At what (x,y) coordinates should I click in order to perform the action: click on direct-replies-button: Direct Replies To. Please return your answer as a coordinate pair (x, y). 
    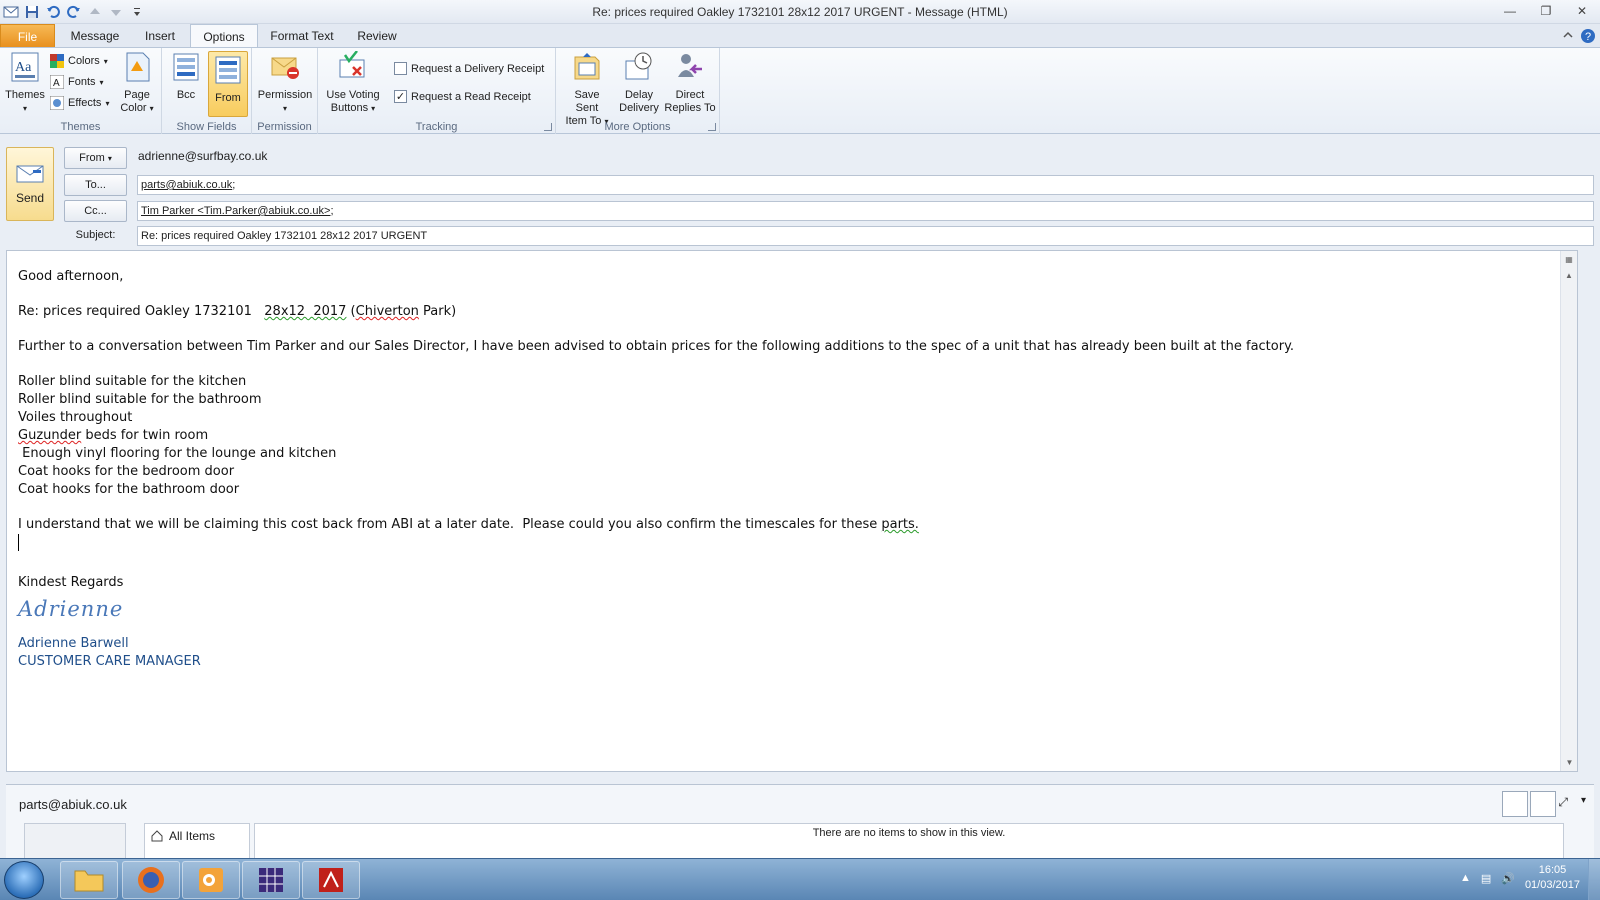
    Looking at the image, I should click on (690, 83).